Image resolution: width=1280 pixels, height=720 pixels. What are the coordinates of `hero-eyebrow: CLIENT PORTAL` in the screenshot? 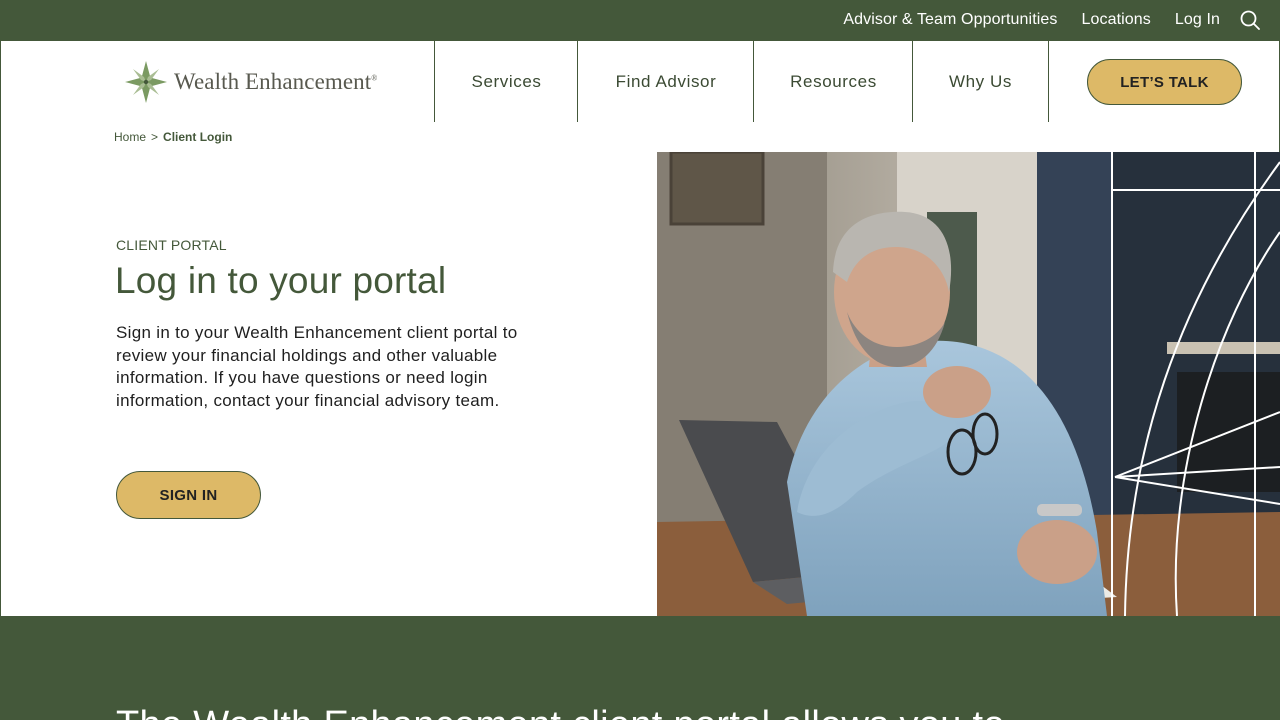 It's located at (171, 245).